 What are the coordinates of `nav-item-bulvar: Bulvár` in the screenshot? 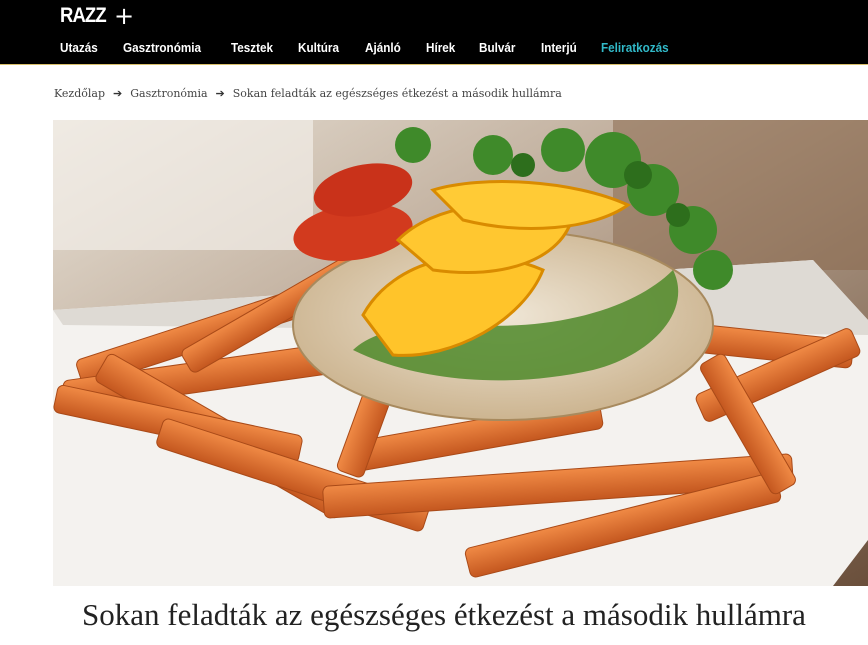 It's located at (497, 47).